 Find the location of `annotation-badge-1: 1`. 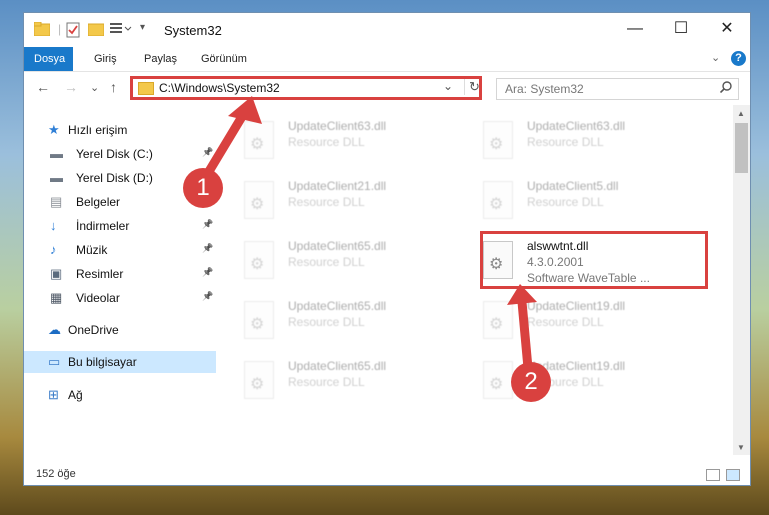

annotation-badge-1: 1 is located at coordinates (203, 188).